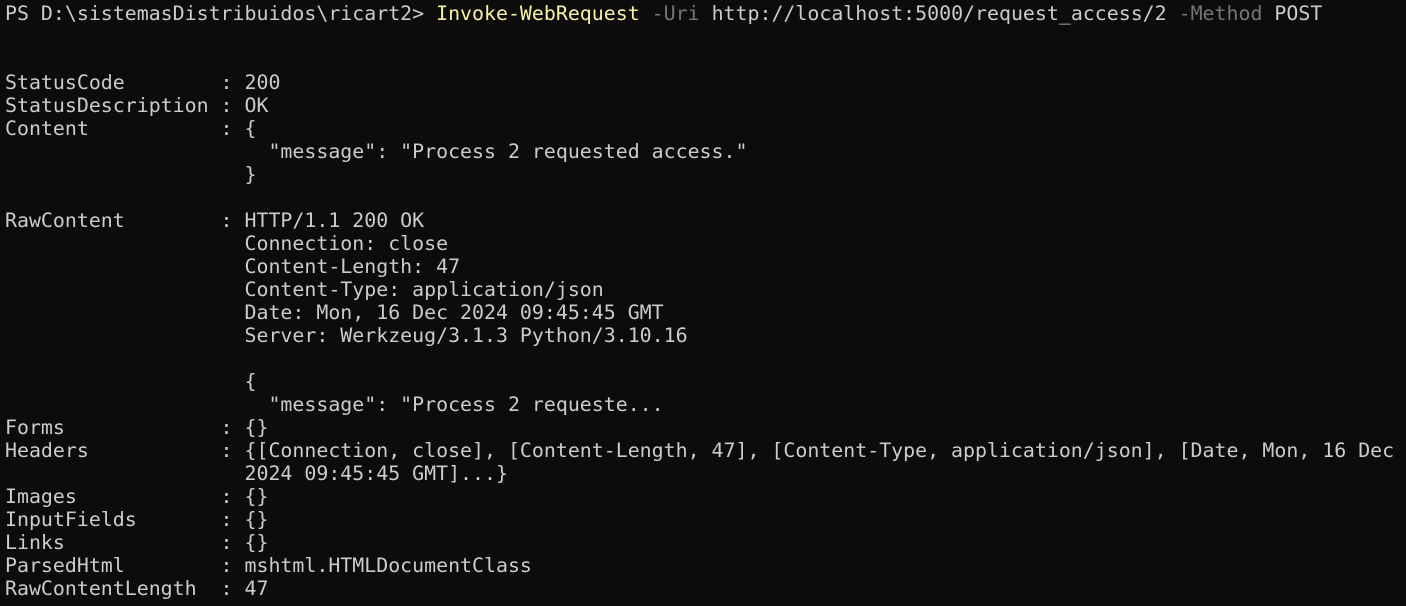 This screenshot has height=606, width=1406. Describe the element at coordinates (334, 312) in the screenshot. I see `output-line: Date: Mon, 16 Dec 2024 09:45:45 GMT` at that location.